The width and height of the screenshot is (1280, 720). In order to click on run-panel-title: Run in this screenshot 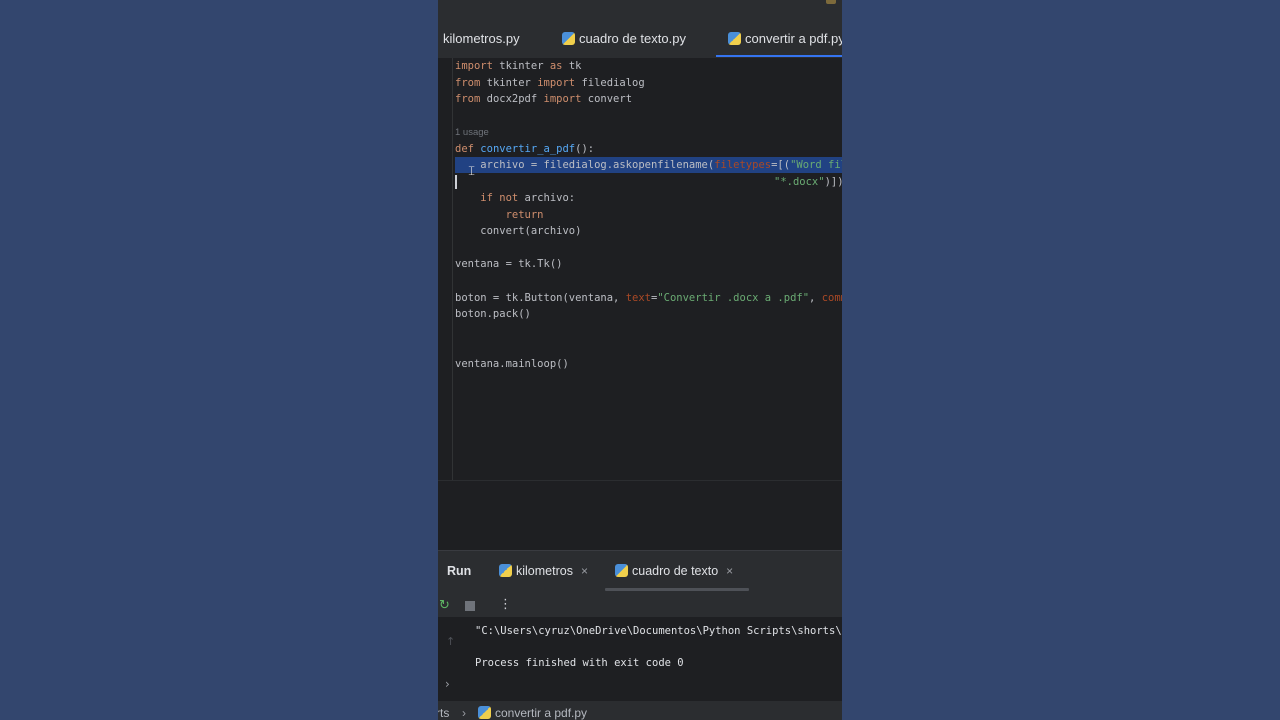, I will do `click(459, 571)`.